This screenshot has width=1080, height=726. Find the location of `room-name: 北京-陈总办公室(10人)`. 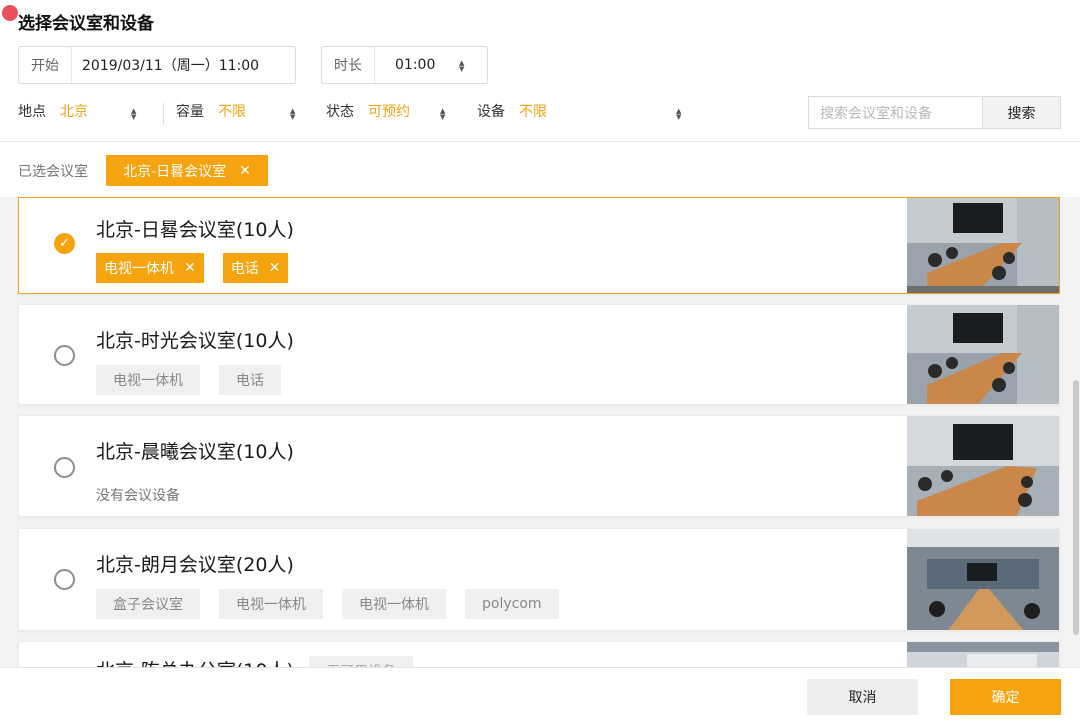

room-name: 北京-陈总办公室(10人) is located at coordinates (195, 661).